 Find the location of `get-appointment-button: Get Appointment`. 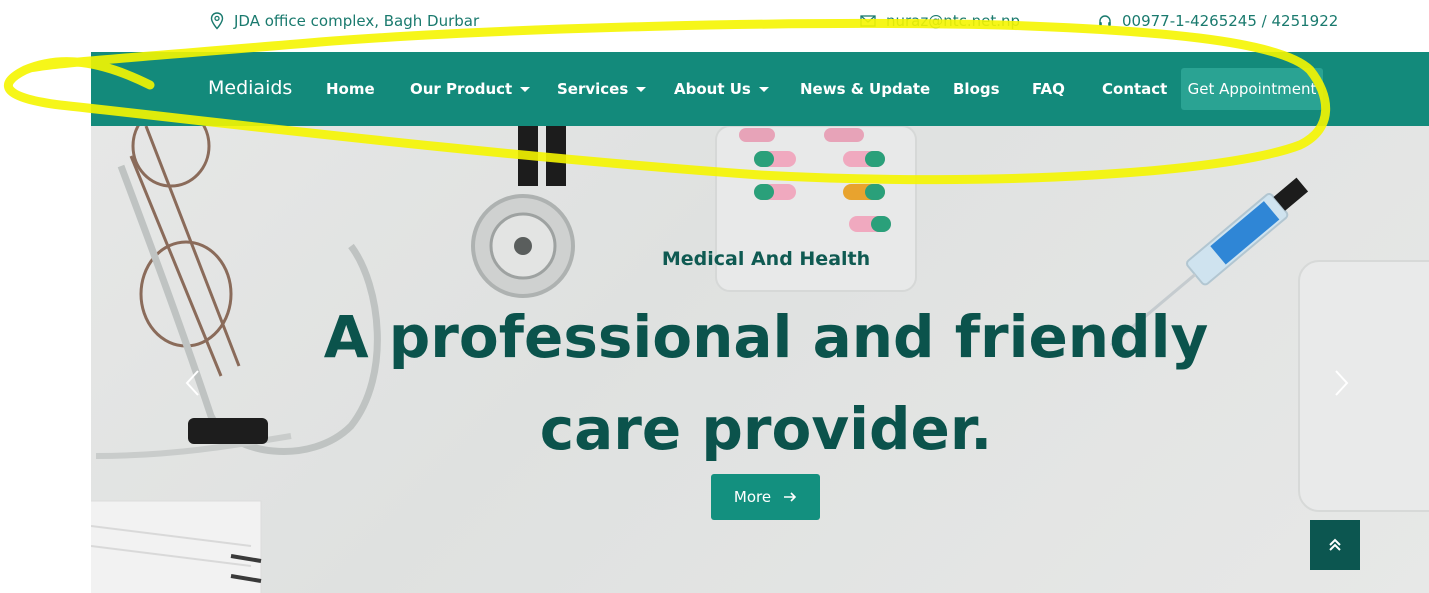

get-appointment-button: Get Appointment is located at coordinates (1252, 89).